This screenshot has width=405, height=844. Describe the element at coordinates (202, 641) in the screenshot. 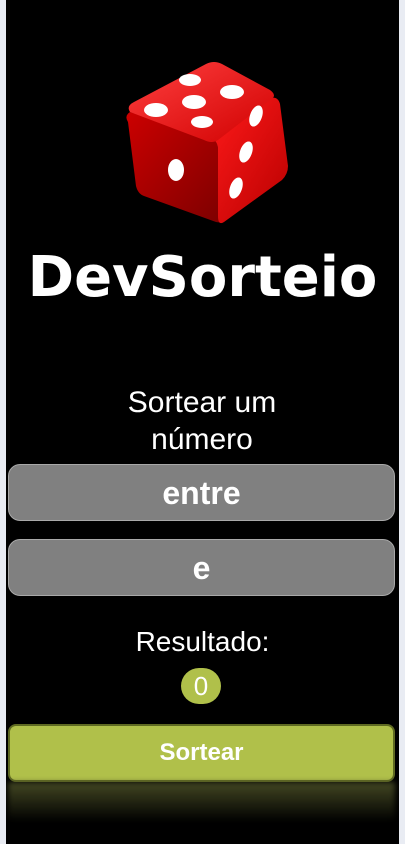

I see `result-label: Resultado:` at that location.